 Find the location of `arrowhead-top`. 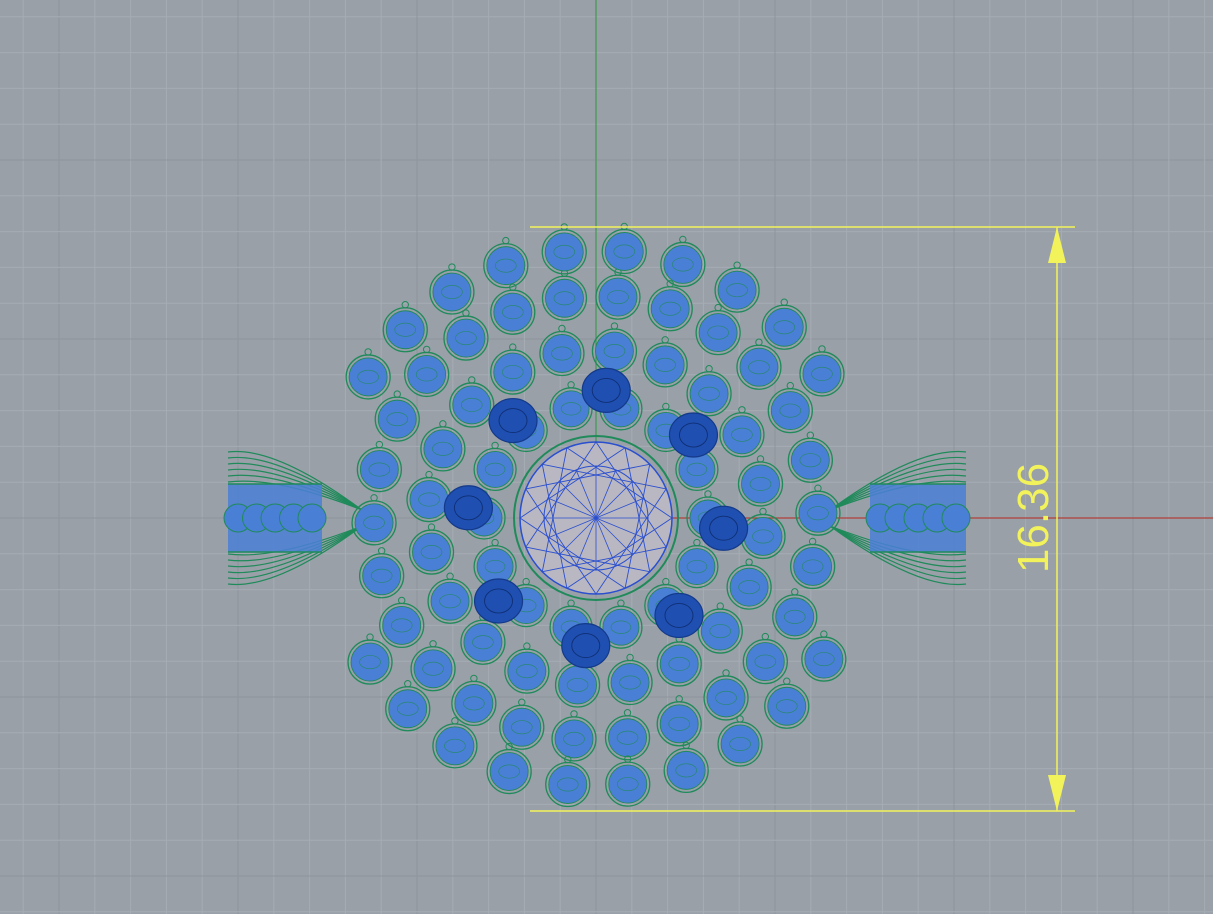

arrowhead-top is located at coordinates (1057, 245).